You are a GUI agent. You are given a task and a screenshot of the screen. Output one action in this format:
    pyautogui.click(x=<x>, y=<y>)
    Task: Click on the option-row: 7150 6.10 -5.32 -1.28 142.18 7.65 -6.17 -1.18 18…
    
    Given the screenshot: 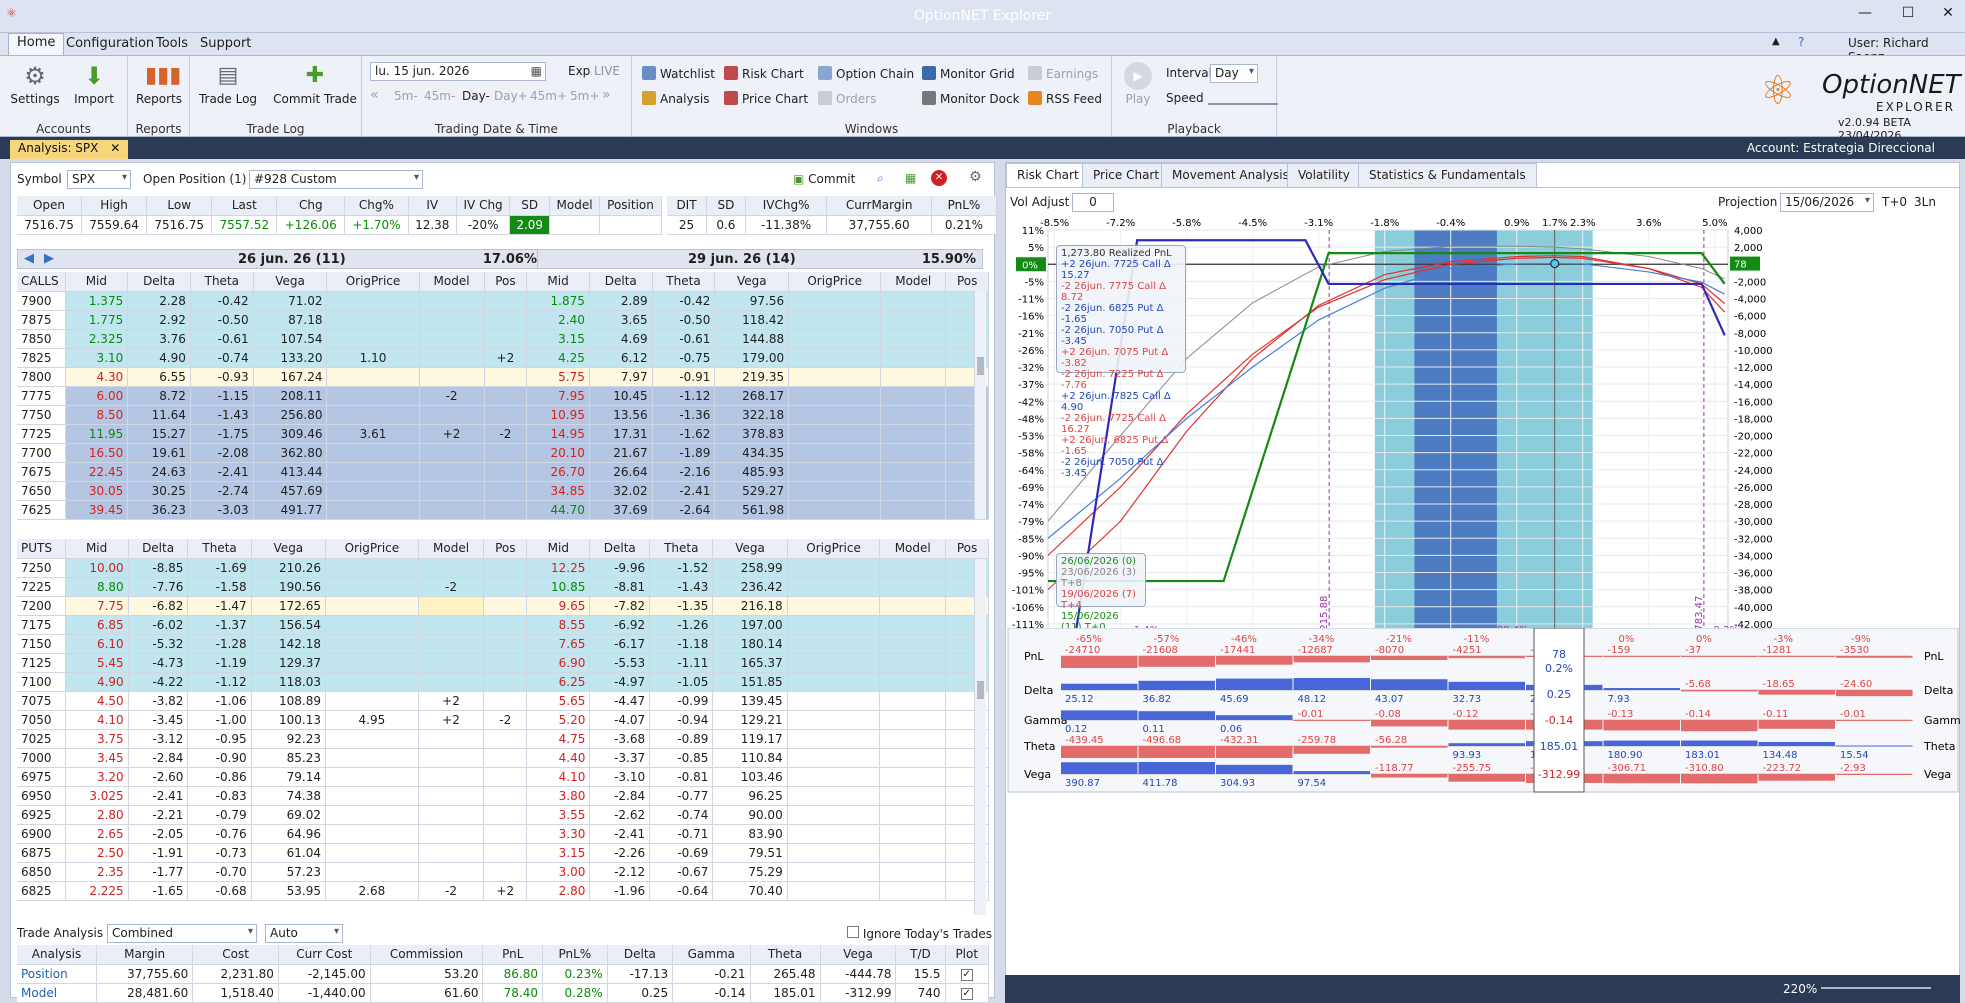 What is the action you would take?
    pyautogui.click(x=503, y=644)
    